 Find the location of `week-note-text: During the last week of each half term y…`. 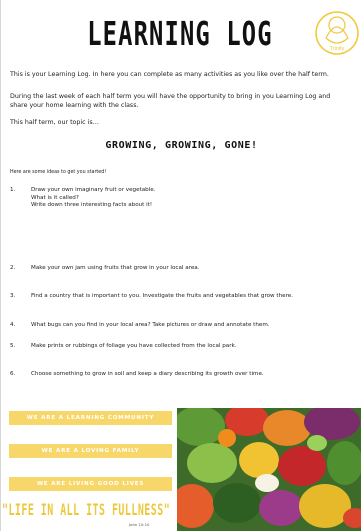

week-note-text: During the last week of each half term y… is located at coordinates (170, 101).